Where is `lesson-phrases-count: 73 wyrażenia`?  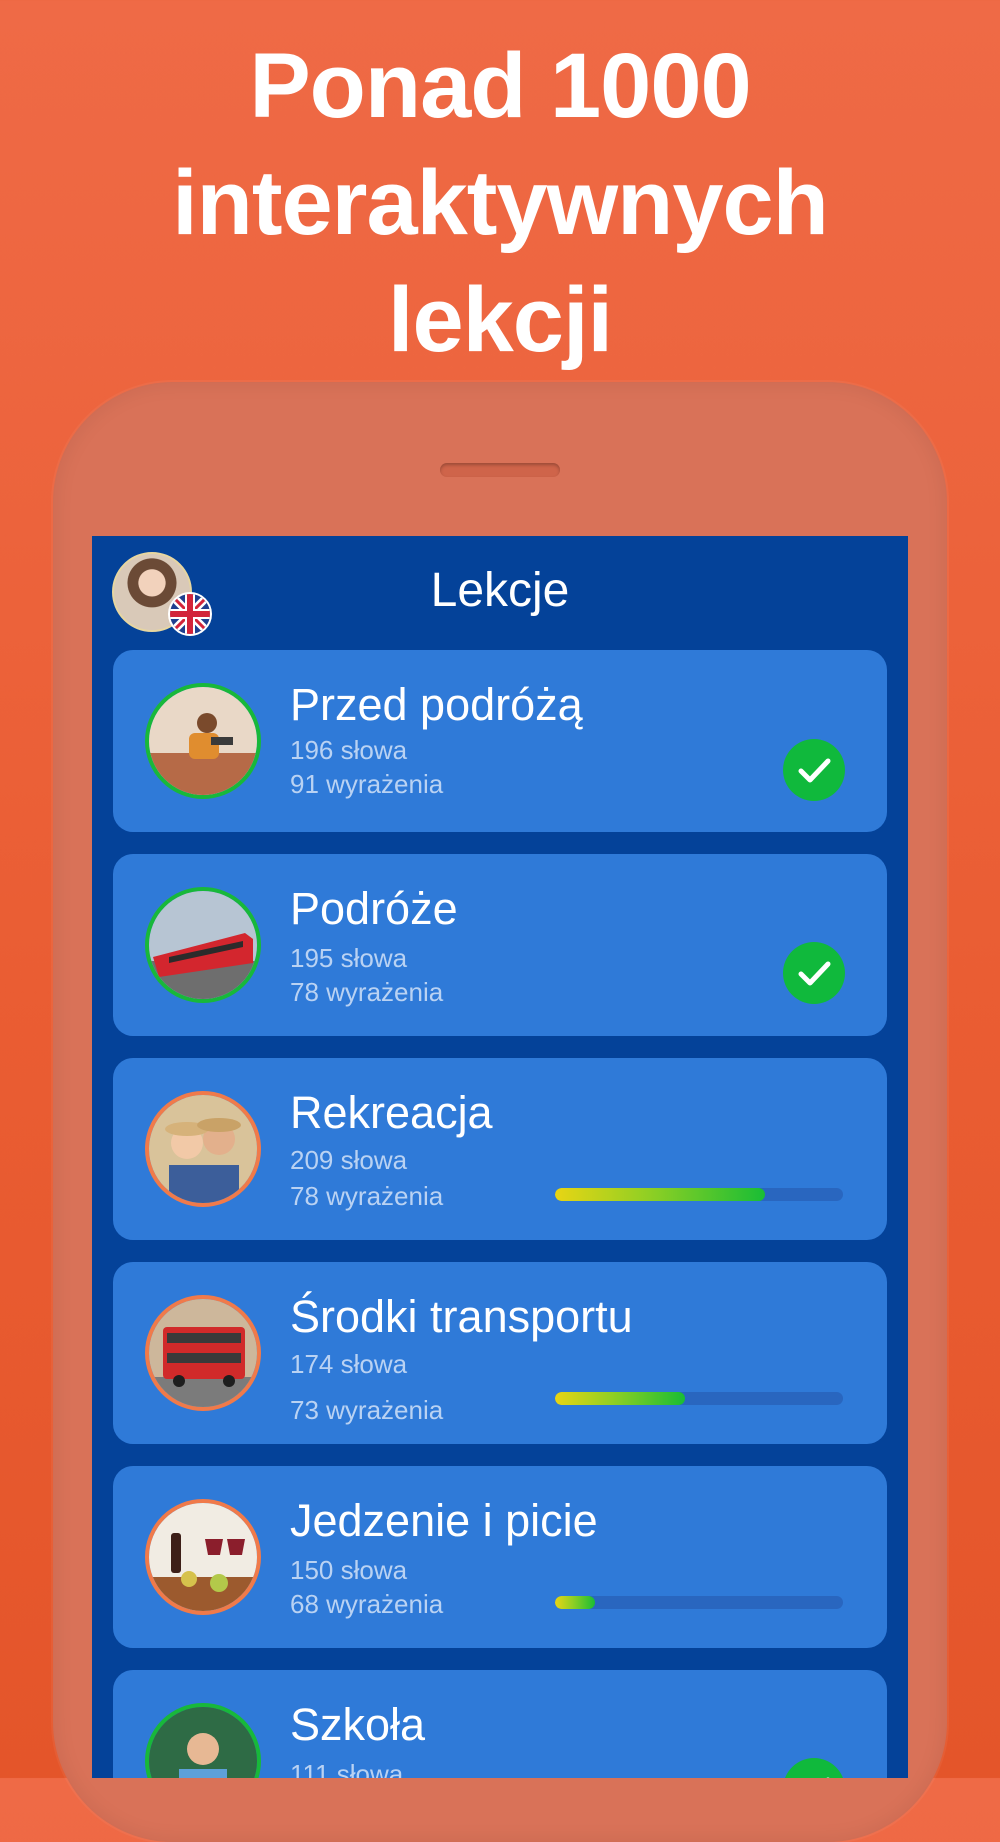 lesson-phrases-count: 73 wyrażenia is located at coordinates (367, 1410).